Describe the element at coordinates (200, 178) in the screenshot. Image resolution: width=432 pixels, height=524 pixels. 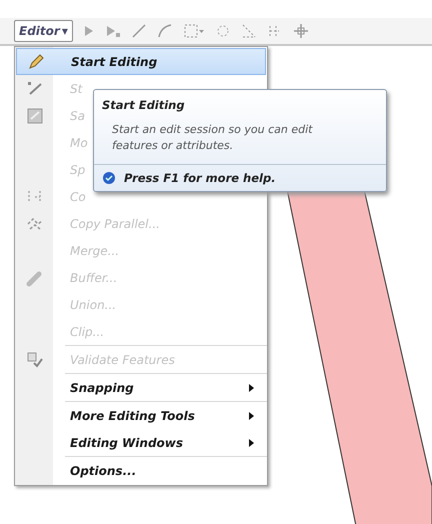
I see `help-hint: Press F1 for more help.` at that location.